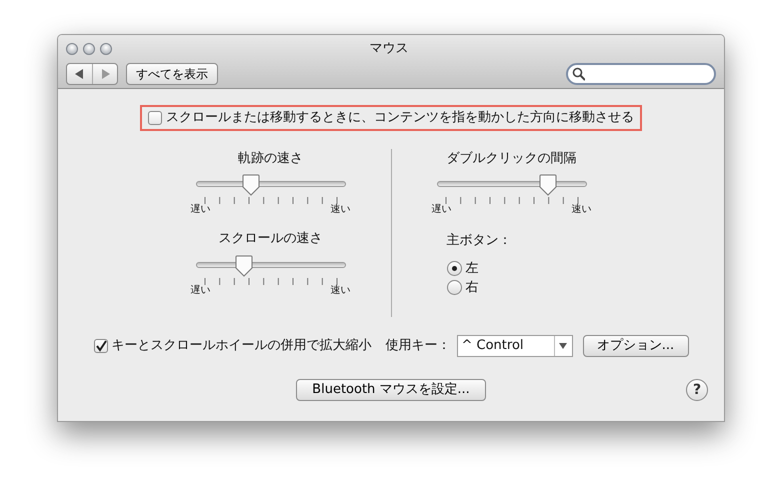 The height and width of the screenshot is (502, 782). I want to click on slider-title: 軌跡の速さ, so click(270, 159).